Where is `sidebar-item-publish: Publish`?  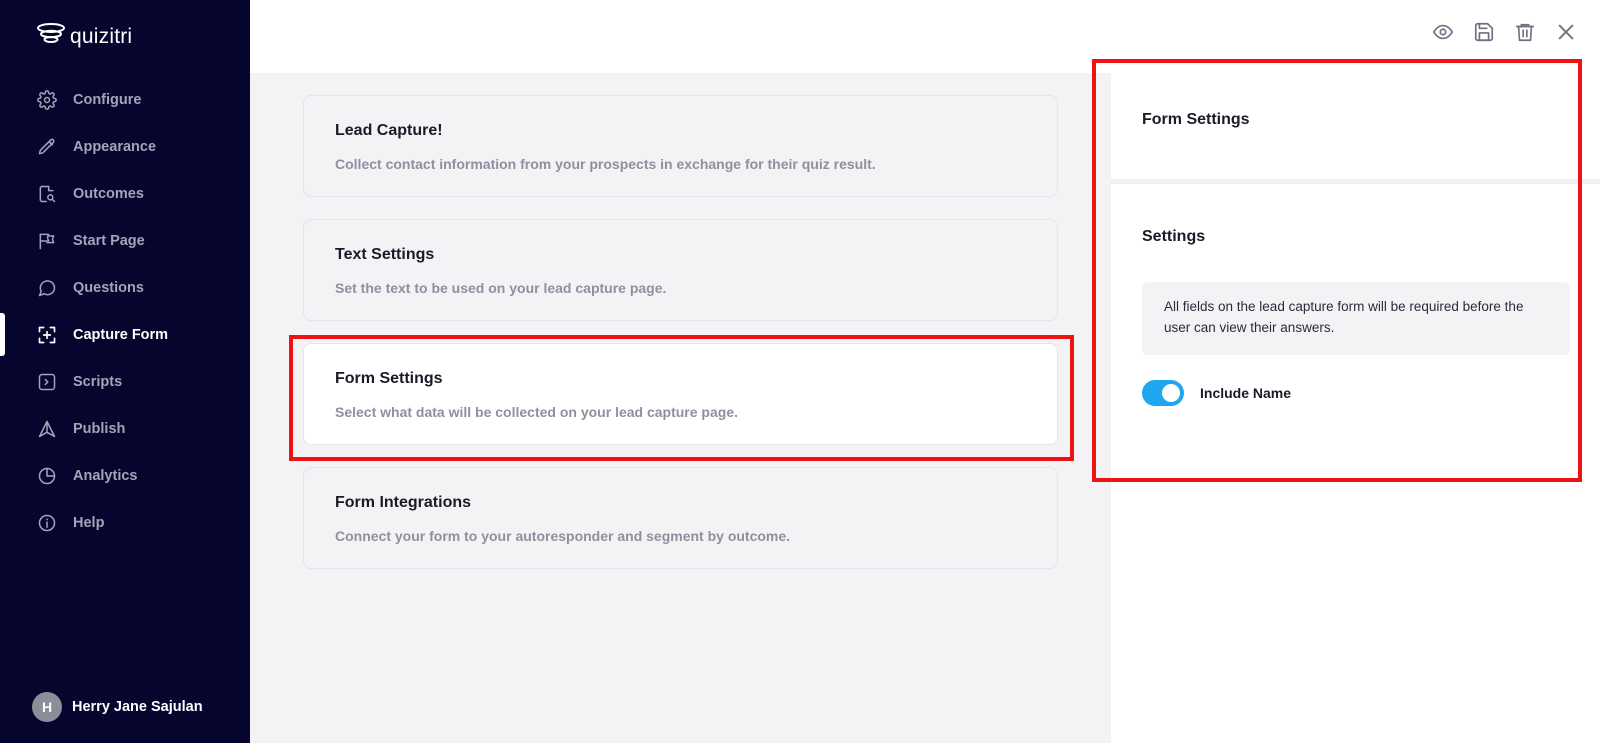 sidebar-item-publish: Publish is located at coordinates (125, 428).